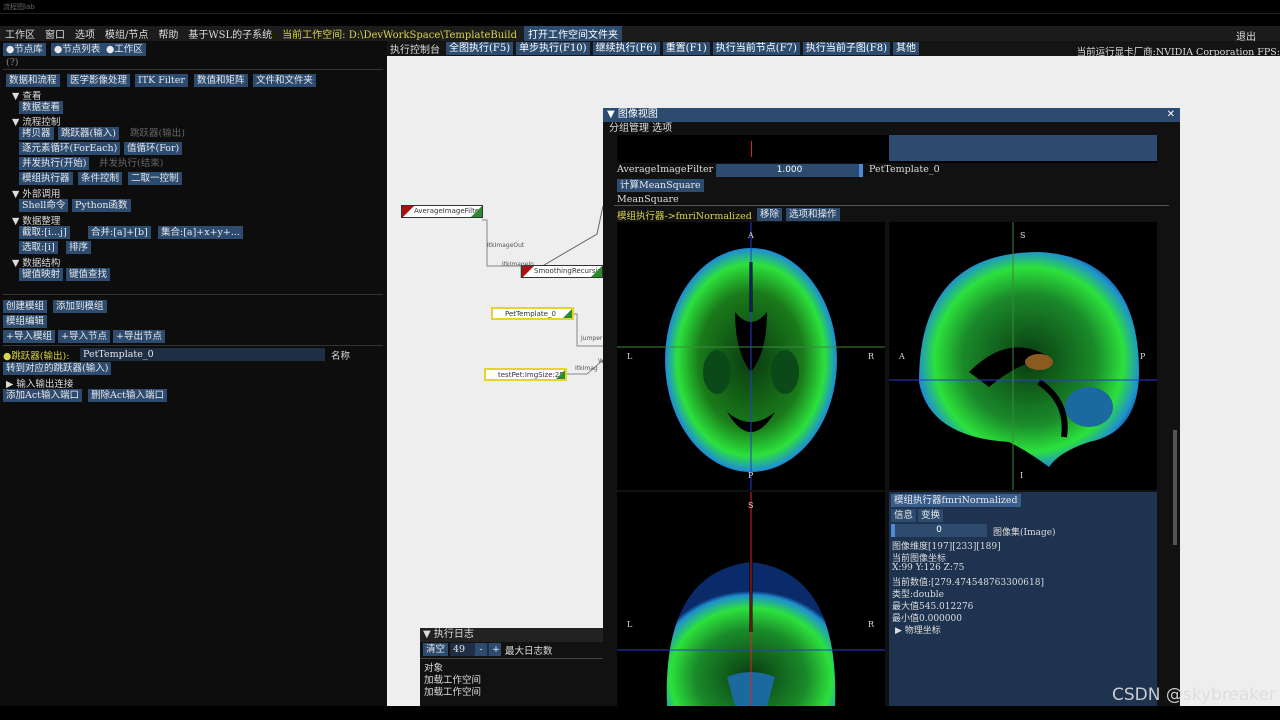 The width and height of the screenshot is (1280, 720). Describe the element at coordinates (399, 35) in the screenshot. I see `workspace-path: 当前工作空间: D:\DevWorkSpace\TemplateBuild` at that location.